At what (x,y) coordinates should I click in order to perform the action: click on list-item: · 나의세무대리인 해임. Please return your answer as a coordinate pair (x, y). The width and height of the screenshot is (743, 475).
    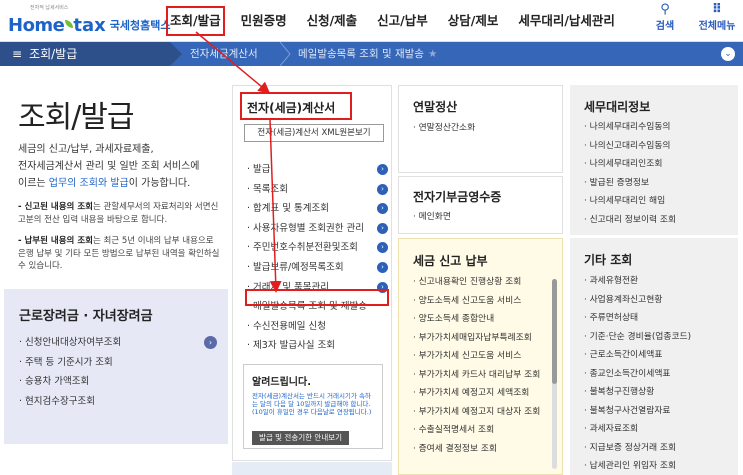
    Looking at the image, I should click on (630, 201).